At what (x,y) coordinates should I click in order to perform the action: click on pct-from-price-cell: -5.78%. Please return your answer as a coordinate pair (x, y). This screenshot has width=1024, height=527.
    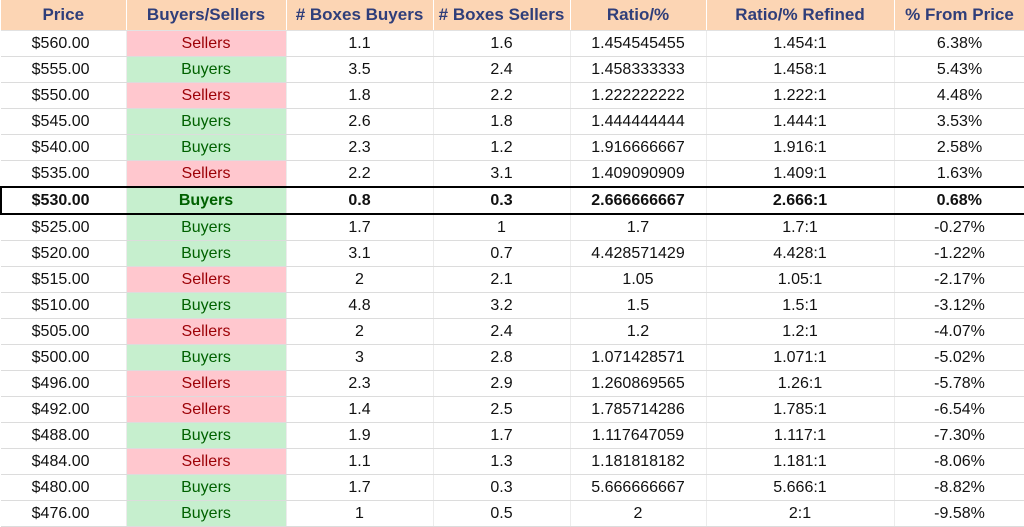
    Looking at the image, I should click on (959, 383).